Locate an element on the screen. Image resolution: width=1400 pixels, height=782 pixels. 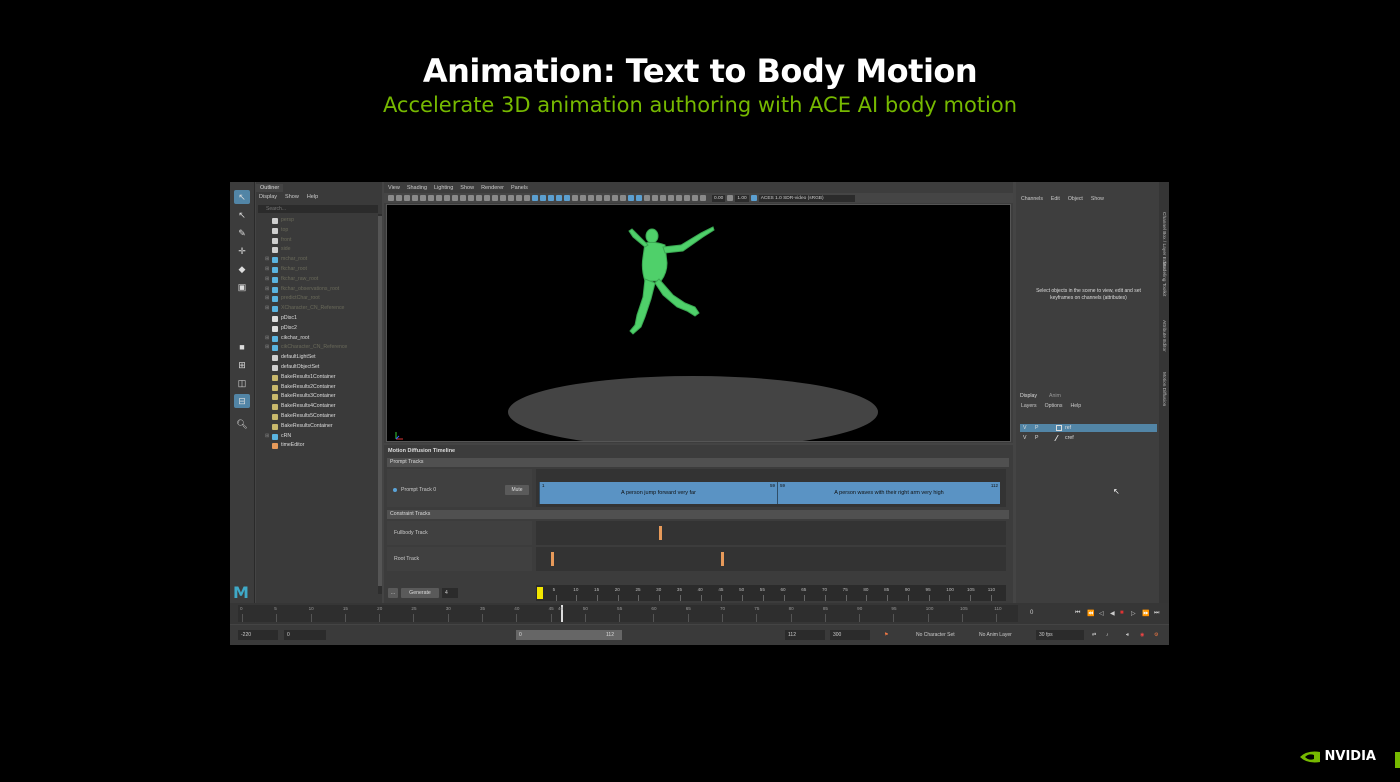
outliner-item: ⊞ XCharacter_CN_Reference is located at coordinates (316, 309).